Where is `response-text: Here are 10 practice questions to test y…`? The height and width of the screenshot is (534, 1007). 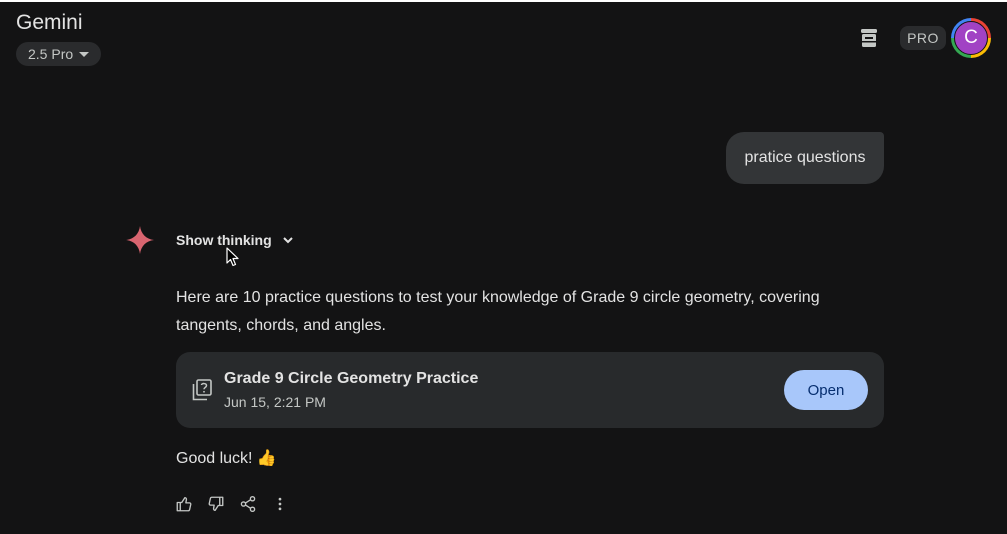
response-text: Here are 10 practice questions to test y… is located at coordinates (498, 311).